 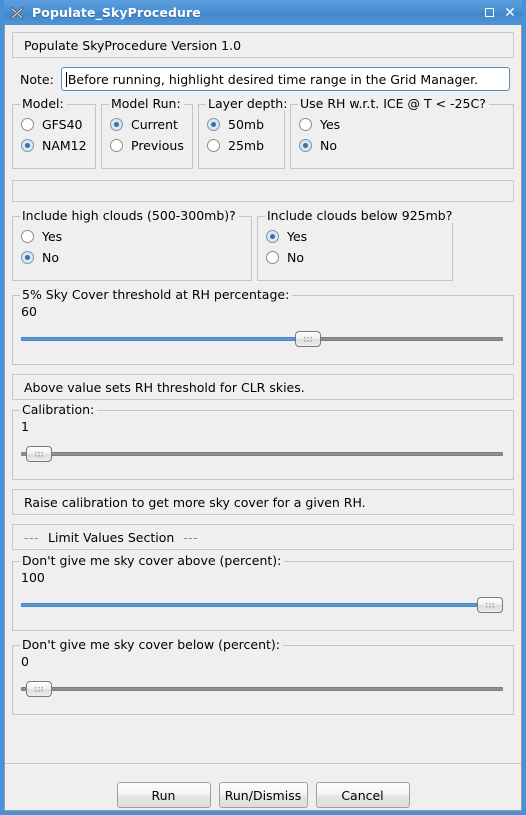 I want to click on sky-cover-threshold-slider, so click(x=262, y=339).